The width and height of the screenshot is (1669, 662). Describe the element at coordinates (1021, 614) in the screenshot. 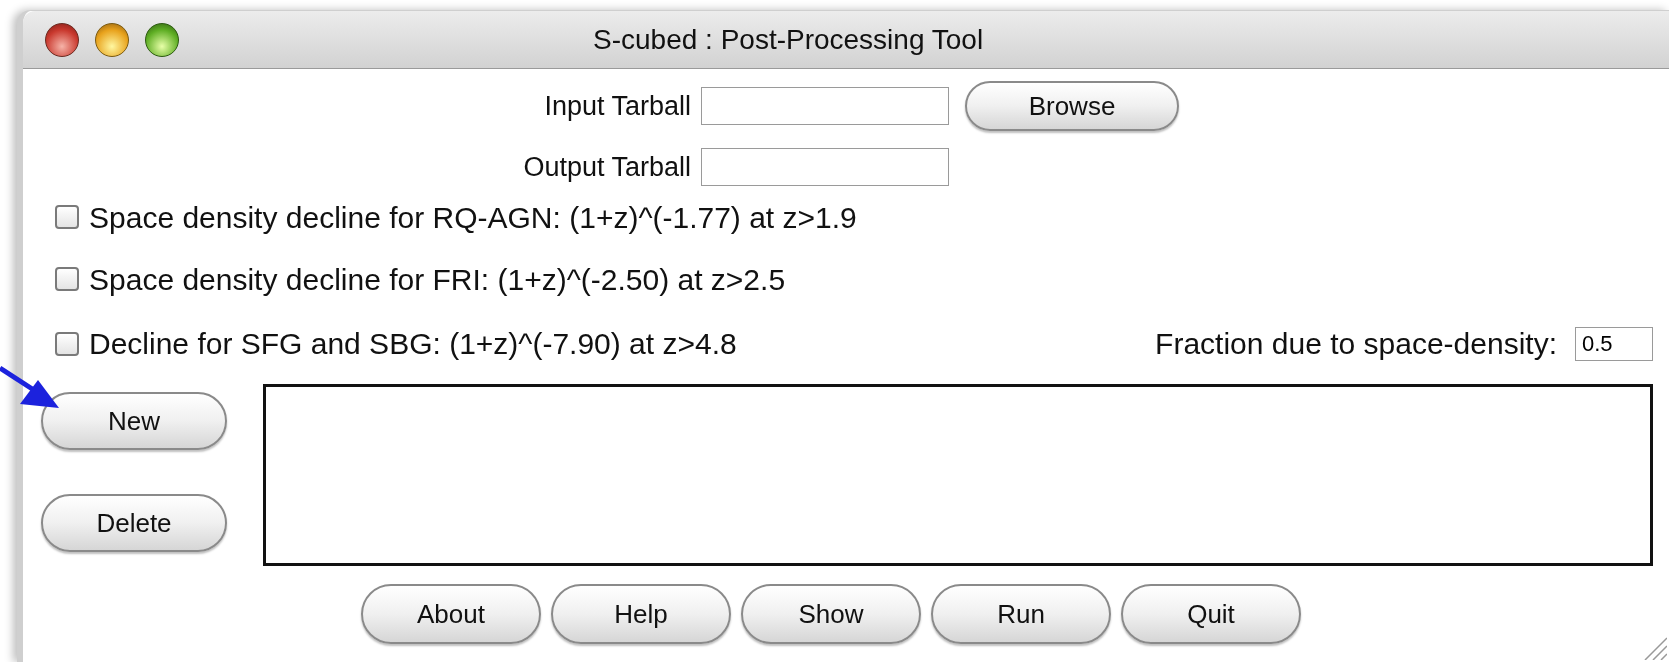

I see `run-button: Run` at that location.